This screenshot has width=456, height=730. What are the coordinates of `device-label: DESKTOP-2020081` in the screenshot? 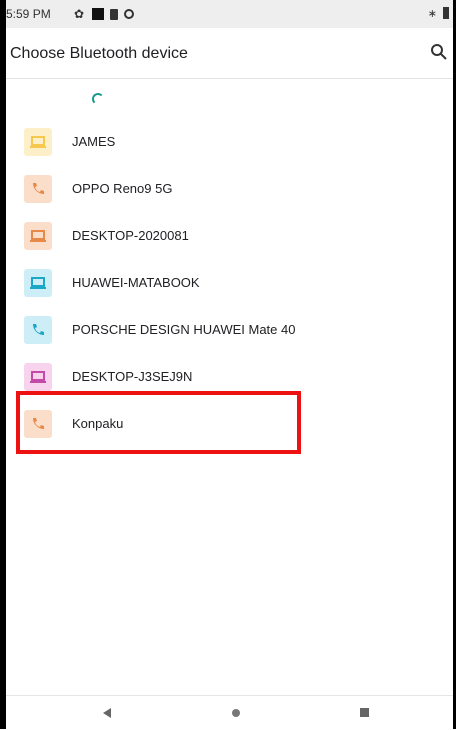 It's located at (130, 235).